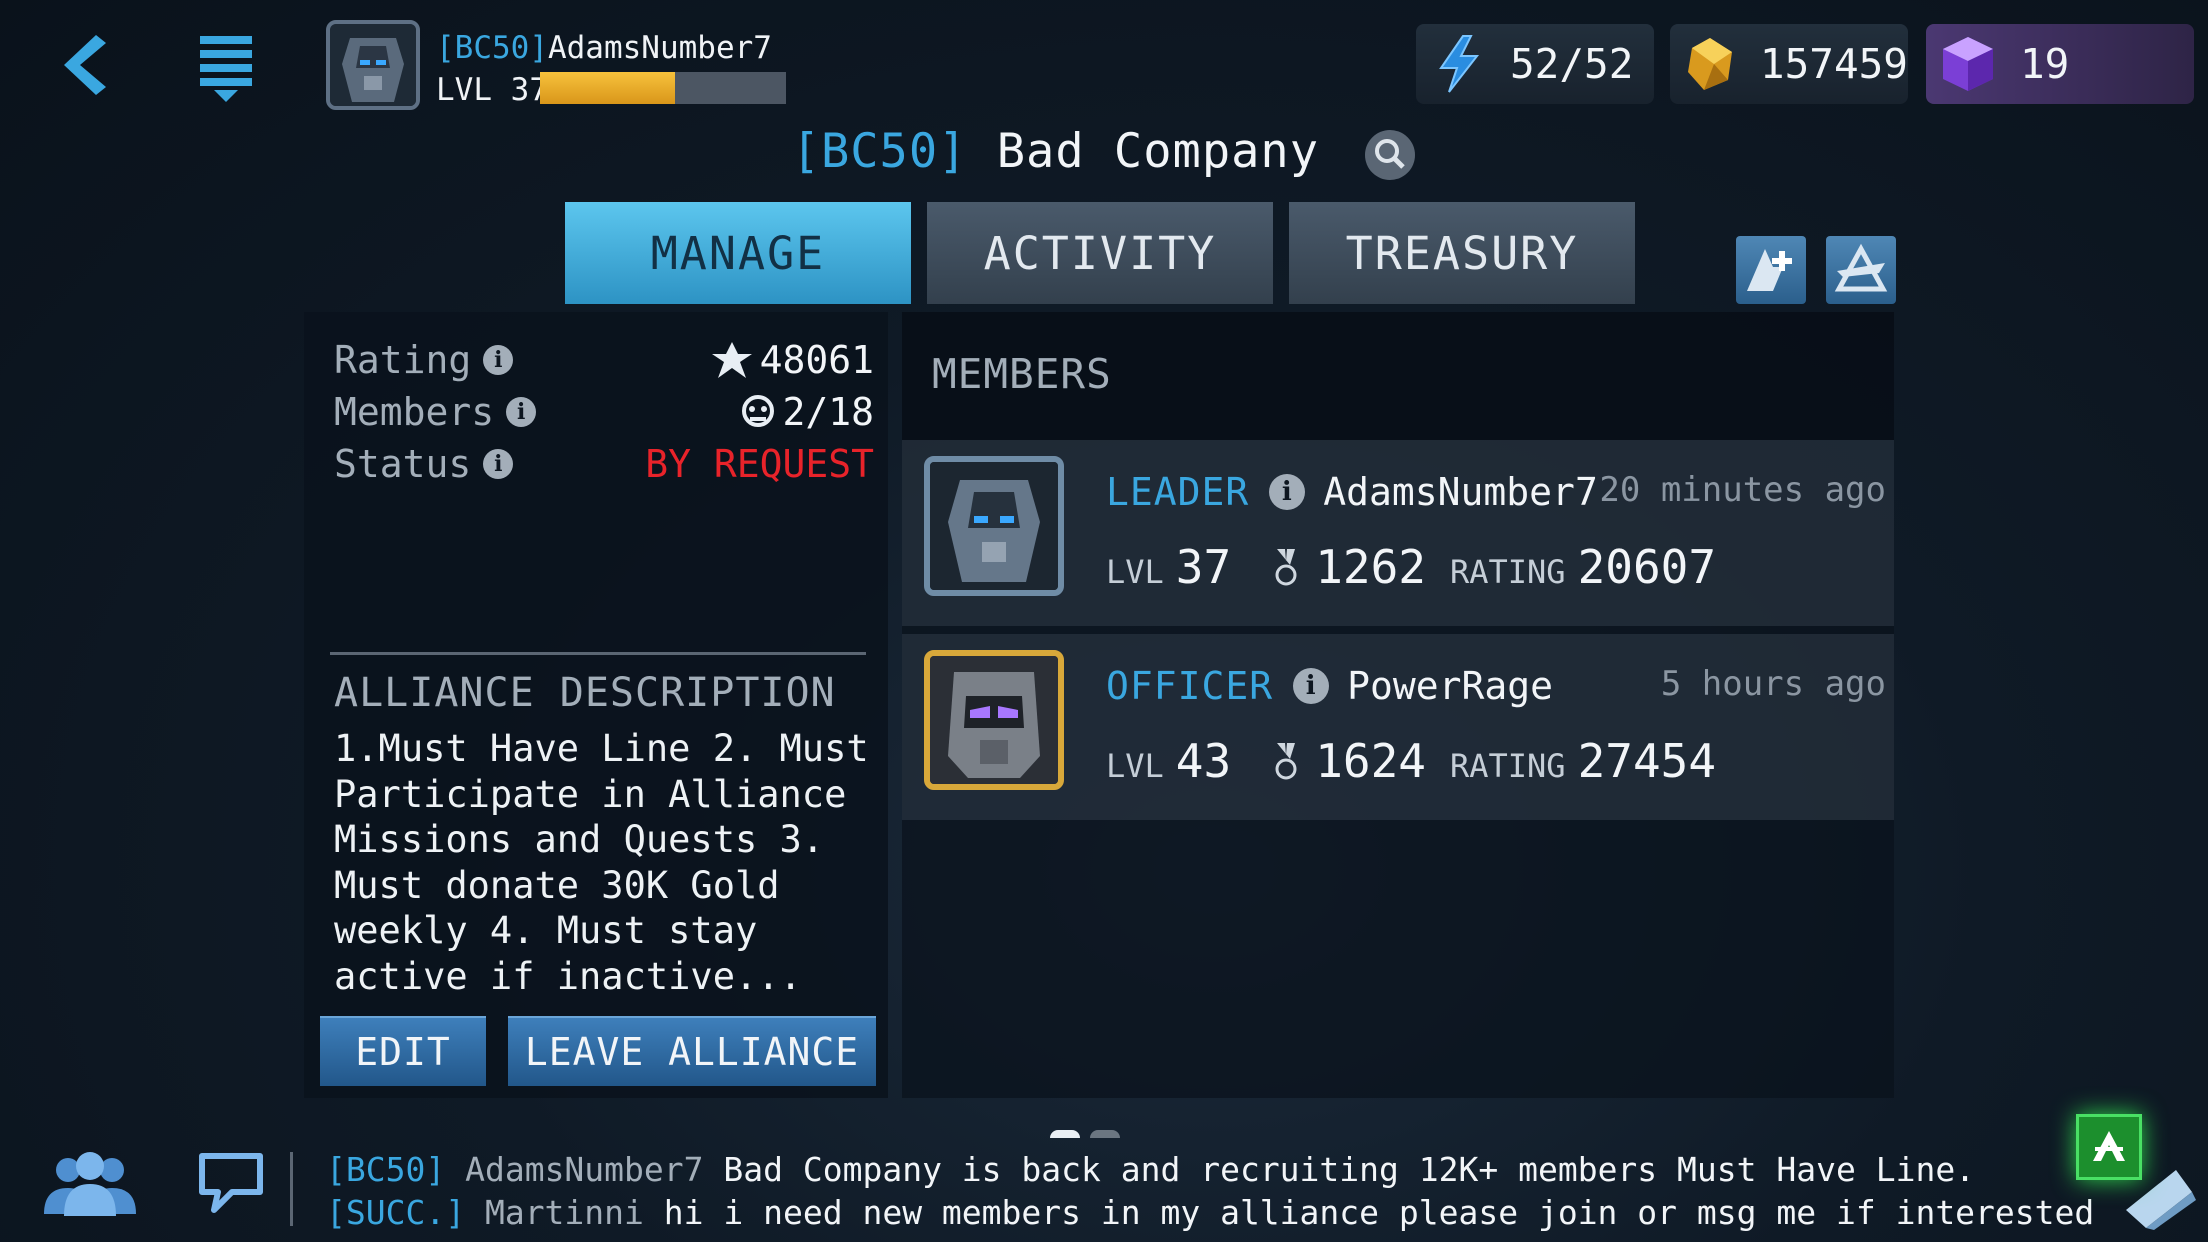  Describe the element at coordinates (1398, 376) in the screenshot. I see `members-header: MEMBERS` at that location.